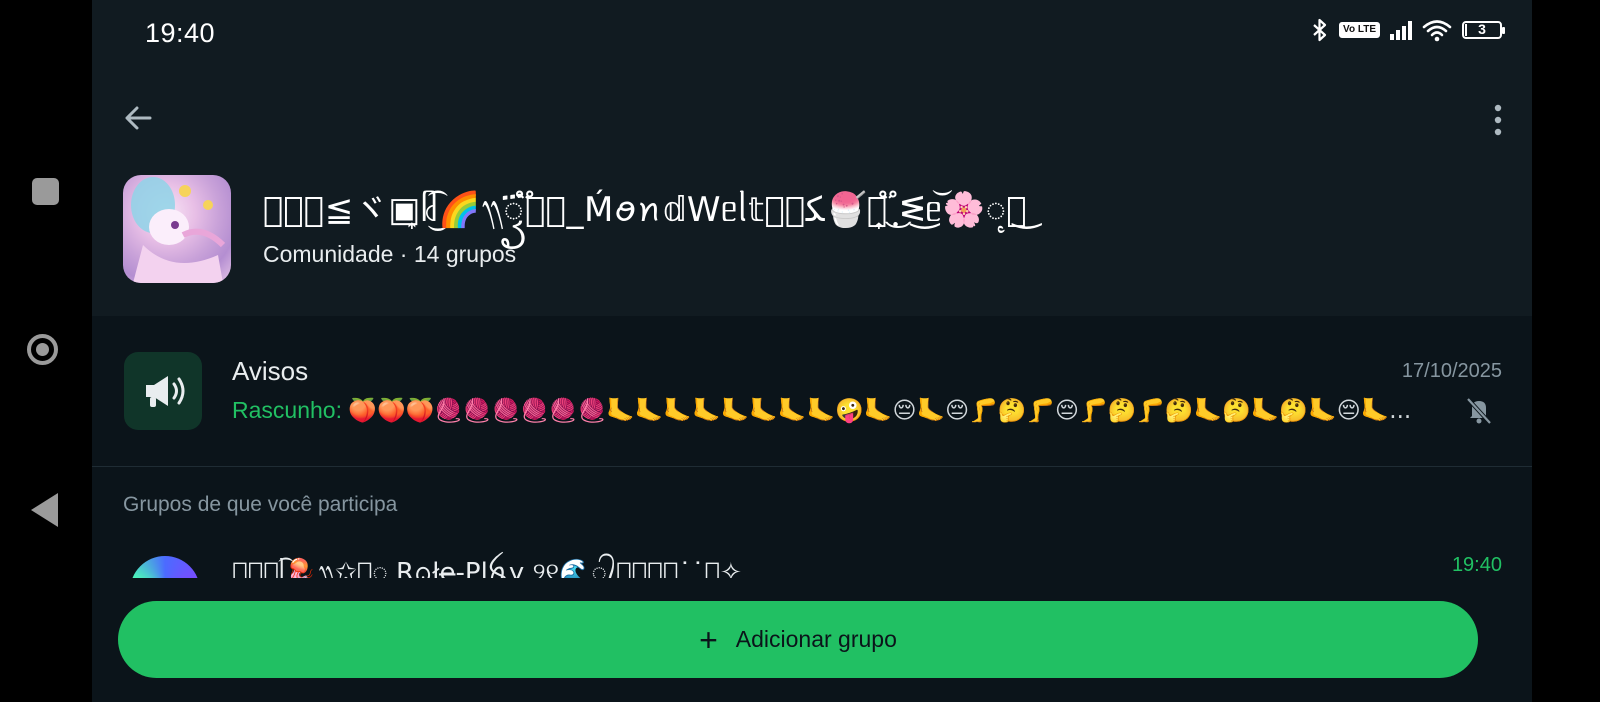 The height and width of the screenshot is (702, 1600). Describe the element at coordinates (816, 639) in the screenshot. I see `add-group-label: Adicionar grupo` at that location.